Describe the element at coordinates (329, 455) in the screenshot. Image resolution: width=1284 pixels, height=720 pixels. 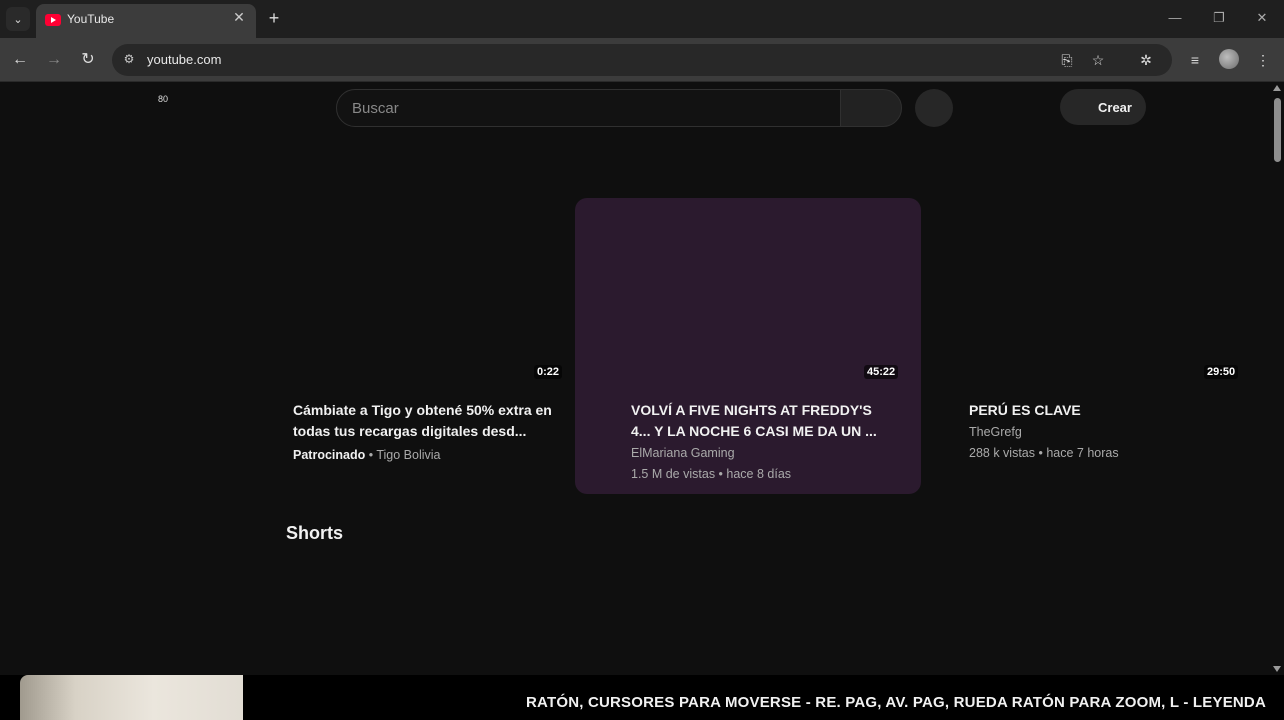
I see `sponsored-label: Patrocinado` at that location.